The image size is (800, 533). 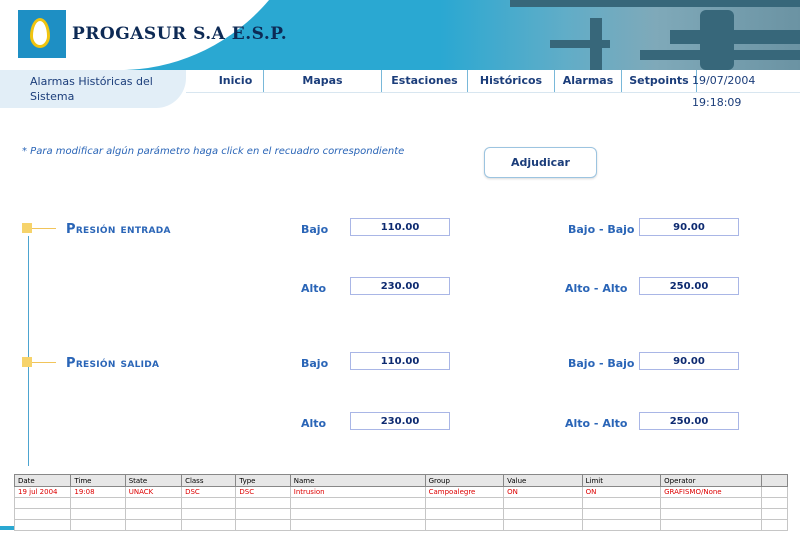 I want to click on entrada-alto-alto-field: 250.00, so click(x=689, y=286).